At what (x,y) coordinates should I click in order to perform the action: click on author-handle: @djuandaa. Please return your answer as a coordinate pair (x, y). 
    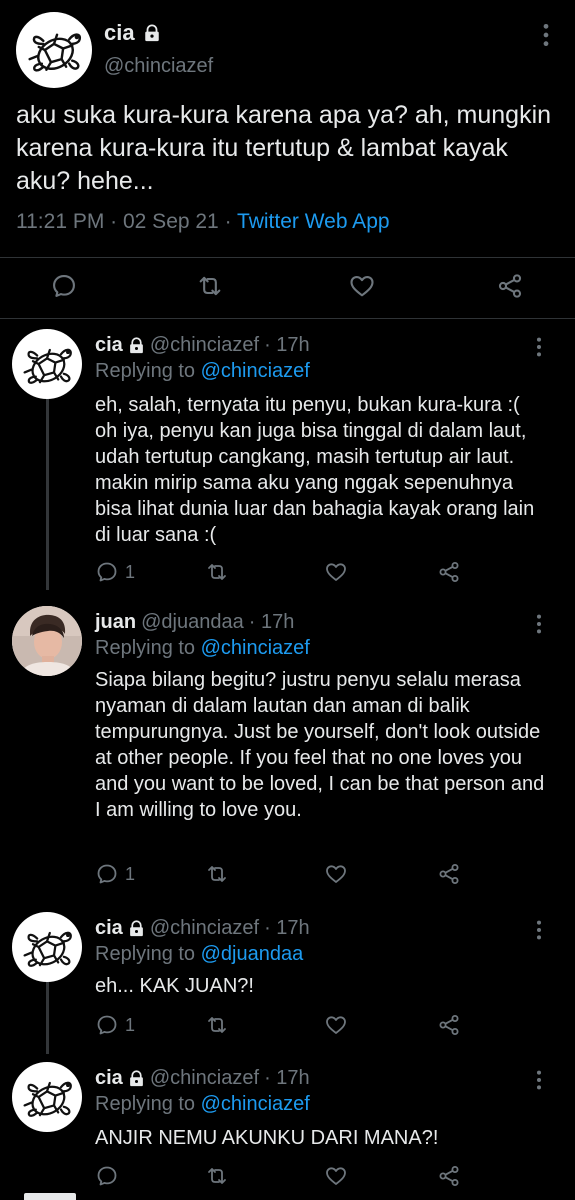
    Looking at the image, I should click on (192, 622).